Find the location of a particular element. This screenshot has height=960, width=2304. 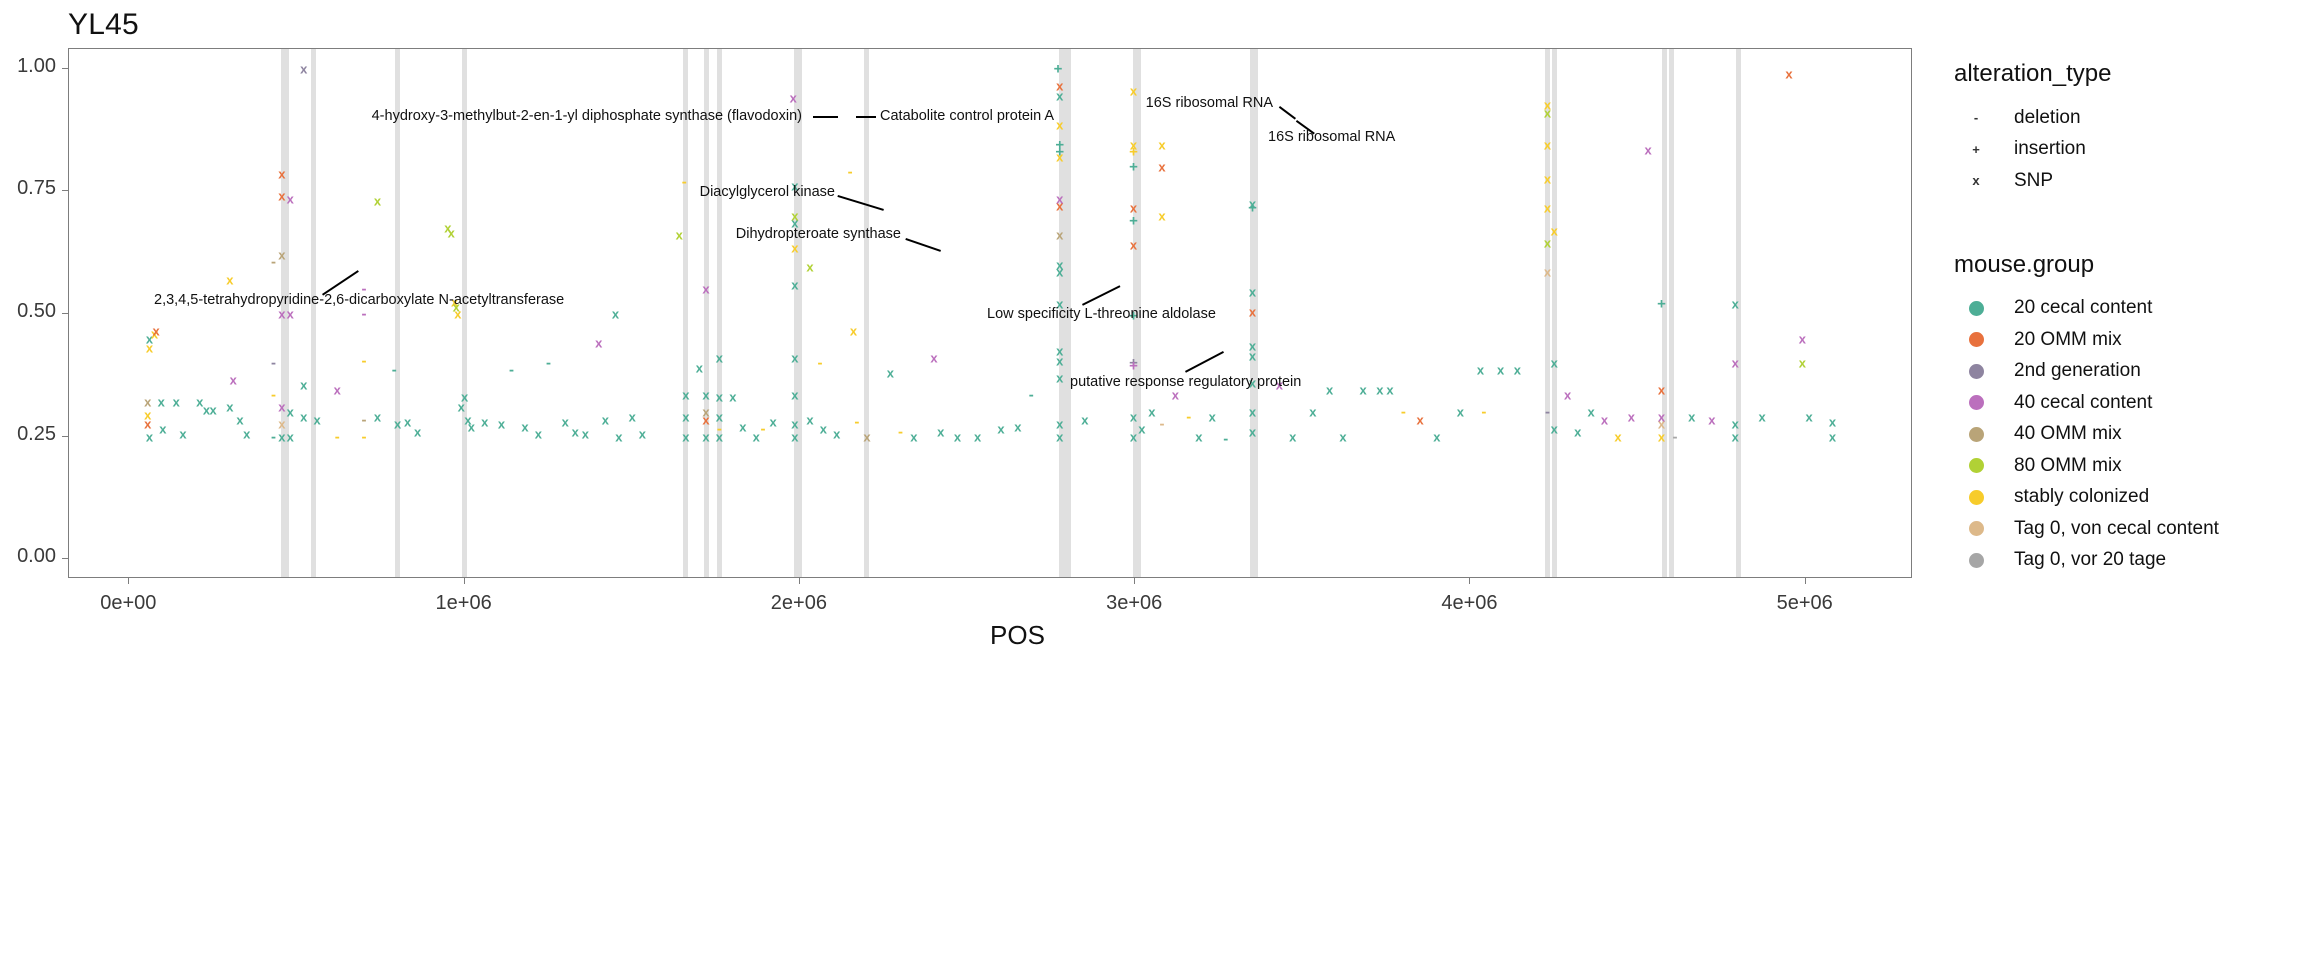

legend-color-swatch is located at coordinates (1976, 340).